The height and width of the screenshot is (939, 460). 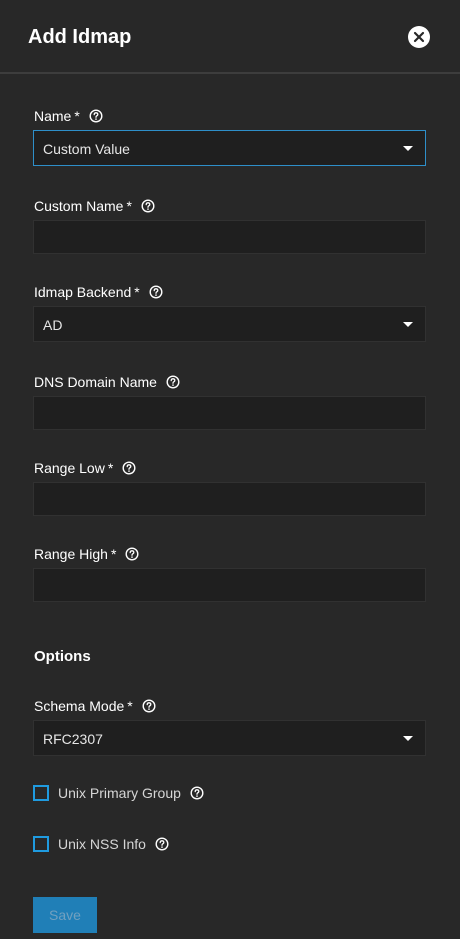 What do you see at coordinates (229, 324) in the screenshot?
I see `idmap-backend-select: AD` at bounding box center [229, 324].